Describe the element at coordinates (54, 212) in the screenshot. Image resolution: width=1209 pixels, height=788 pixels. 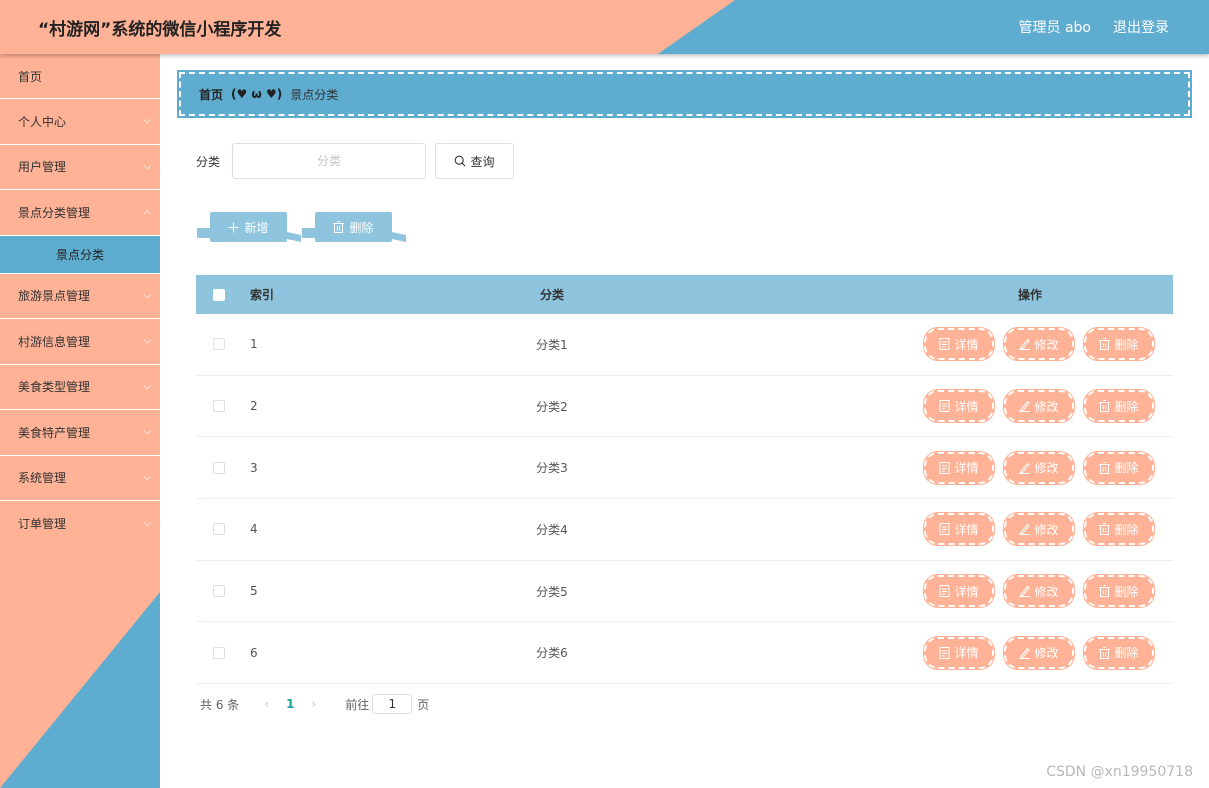
I see `sidebar-item-label: 景点分类管理` at that location.